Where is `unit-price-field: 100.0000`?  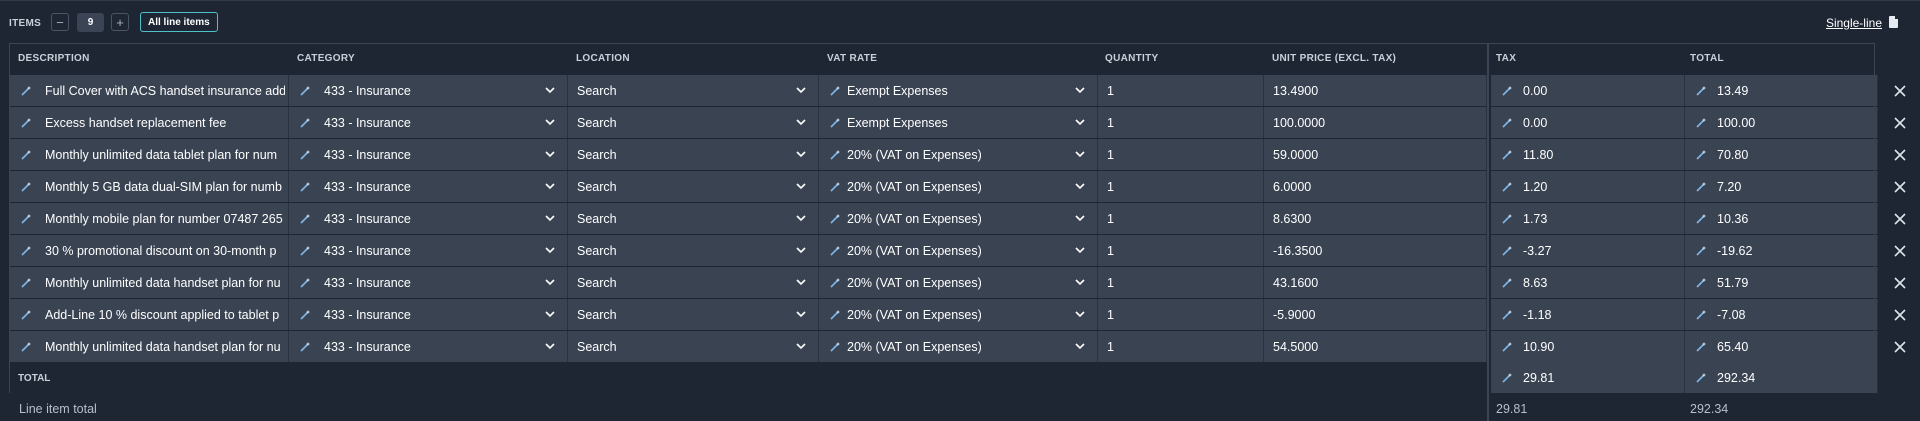 unit-price-field: 100.0000 is located at coordinates (1375, 122).